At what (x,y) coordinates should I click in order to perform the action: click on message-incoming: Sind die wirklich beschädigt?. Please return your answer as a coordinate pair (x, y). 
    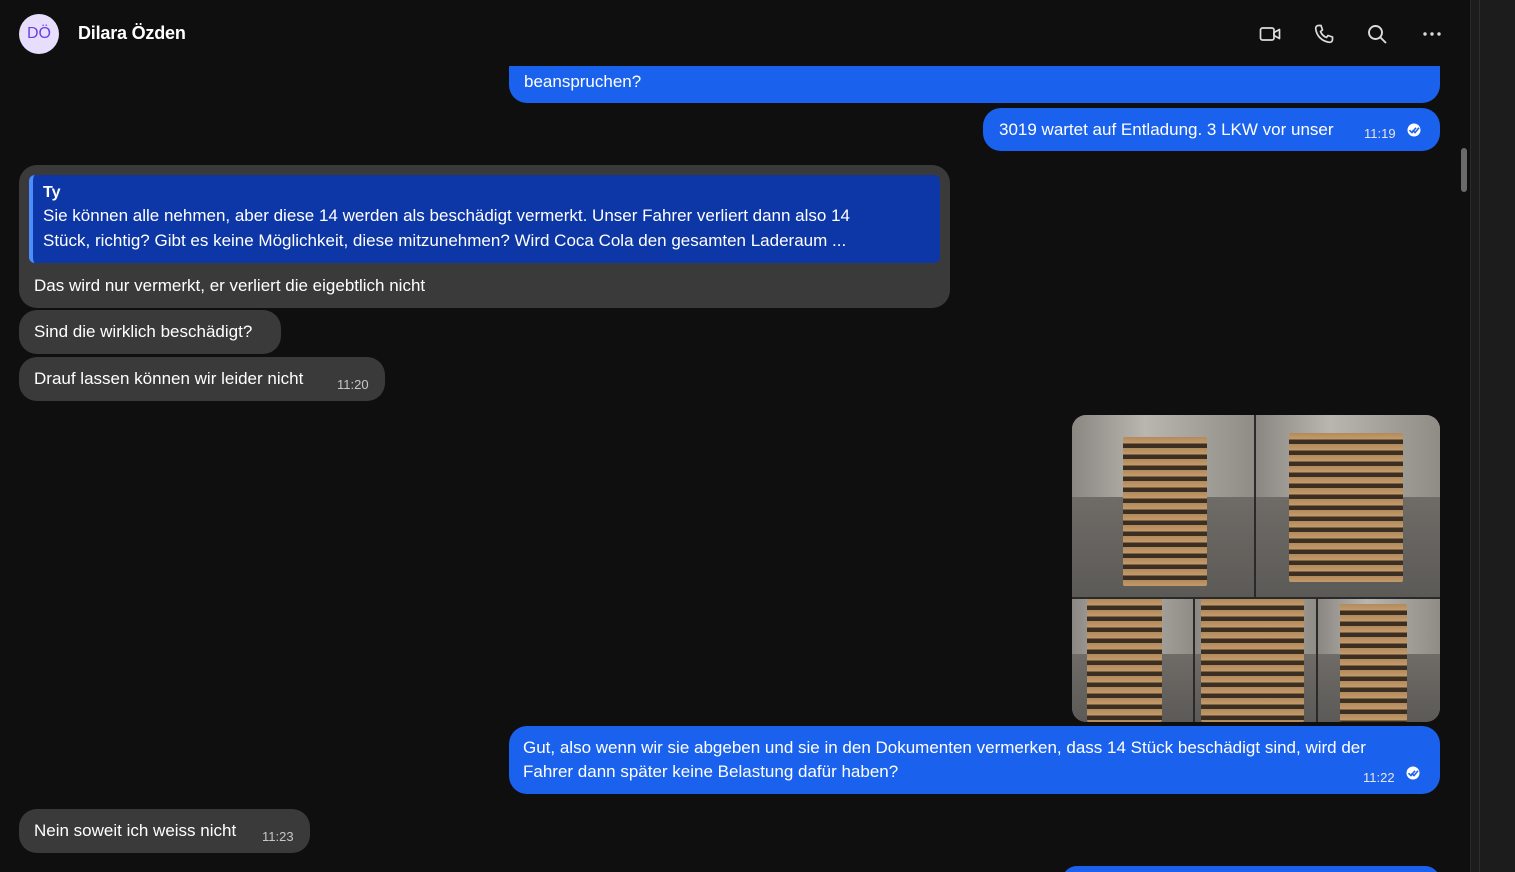
    Looking at the image, I should click on (150, 332).